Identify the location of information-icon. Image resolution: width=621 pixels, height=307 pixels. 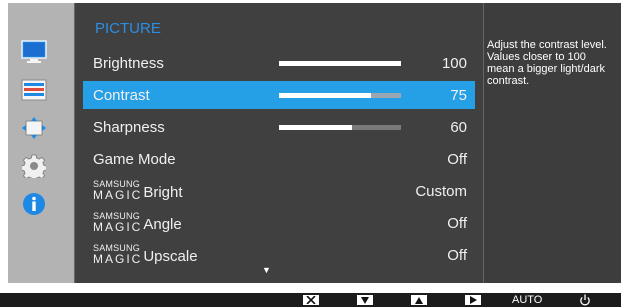
(34, 204).